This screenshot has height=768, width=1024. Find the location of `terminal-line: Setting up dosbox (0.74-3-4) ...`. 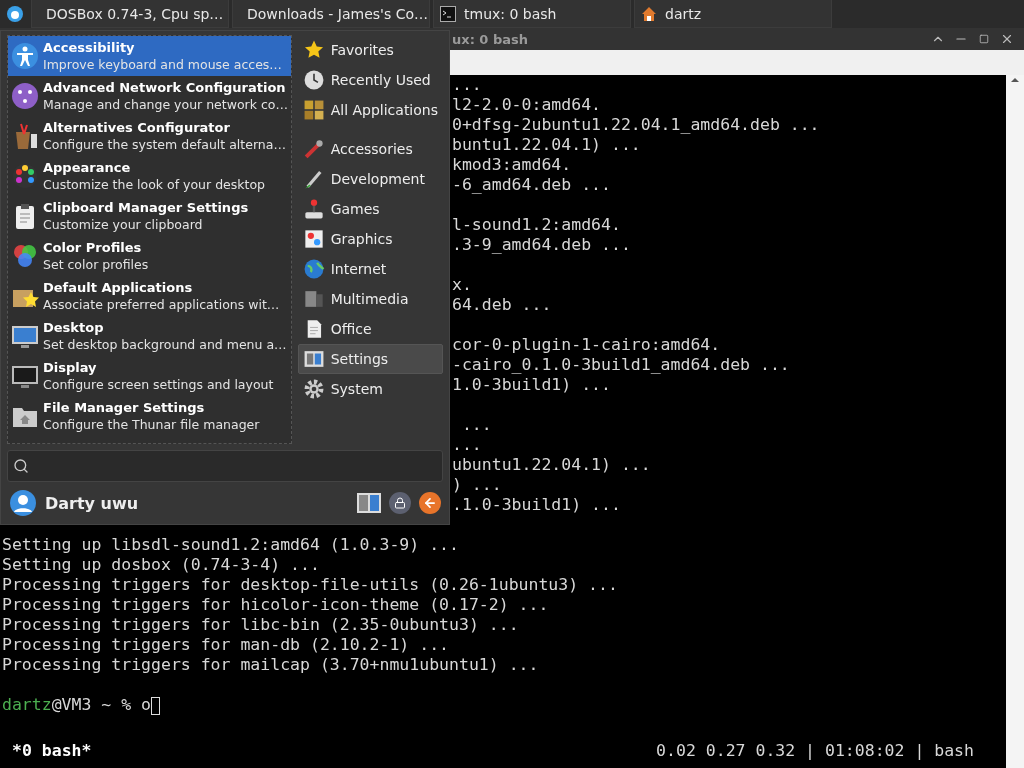

terminal-line: Setting up dosbox (0.74-3-4) ... is located at coordinates (161, 564).